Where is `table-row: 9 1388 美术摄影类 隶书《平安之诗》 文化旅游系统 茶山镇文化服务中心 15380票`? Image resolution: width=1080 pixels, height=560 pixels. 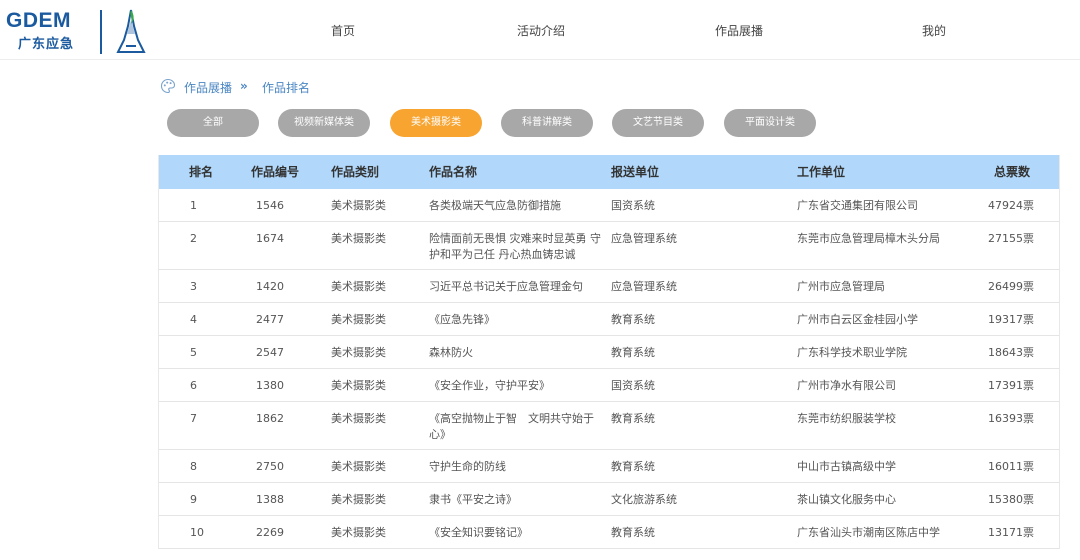 table-row: 9 1388 美术摄影类 隶书《平安之诗》 文化旅游系统 茶山镇文化服务中心 15380票 is located at coordinates (609, 499).